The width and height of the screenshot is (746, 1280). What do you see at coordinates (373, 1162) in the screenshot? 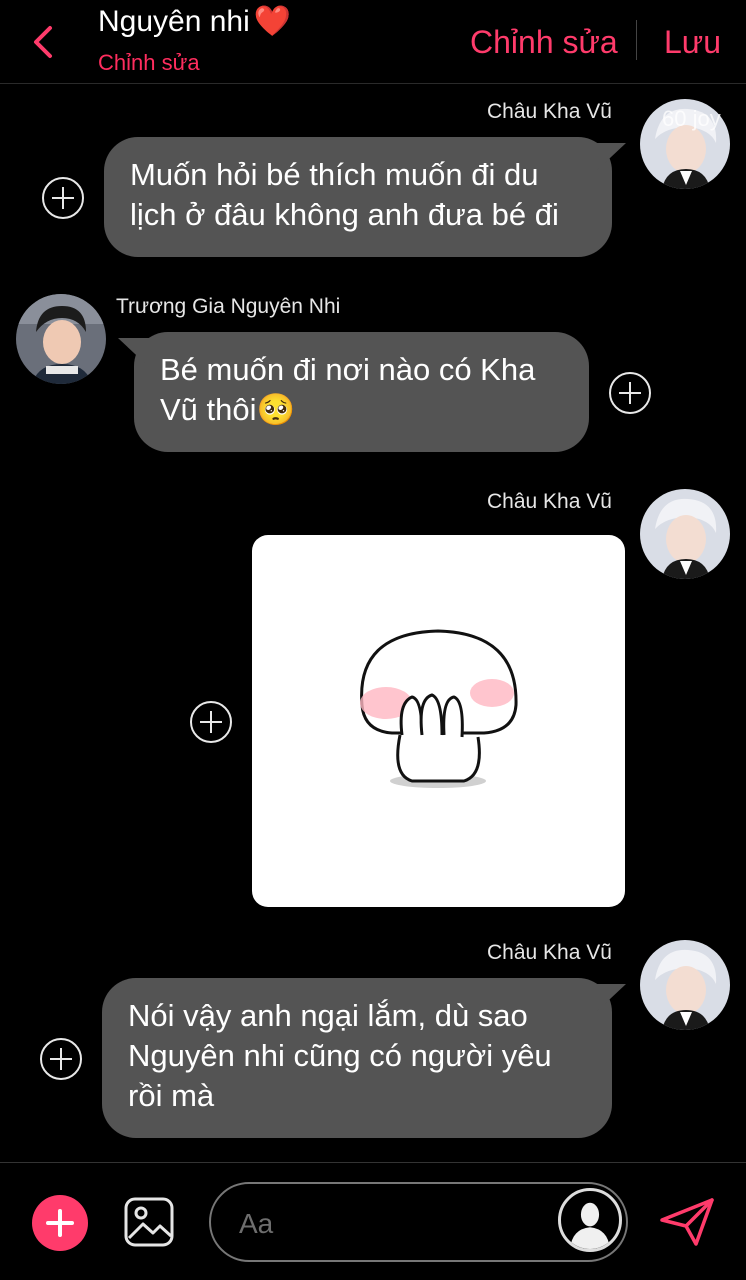
I see `composer-divider` at bounding box center [373, 1162].